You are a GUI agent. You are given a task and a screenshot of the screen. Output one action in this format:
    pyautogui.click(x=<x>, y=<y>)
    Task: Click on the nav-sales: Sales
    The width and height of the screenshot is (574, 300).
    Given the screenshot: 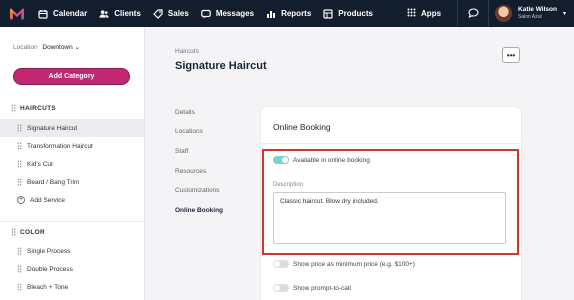 What is the action you would take?
    pyautogui.click(x=171, y=13)
    